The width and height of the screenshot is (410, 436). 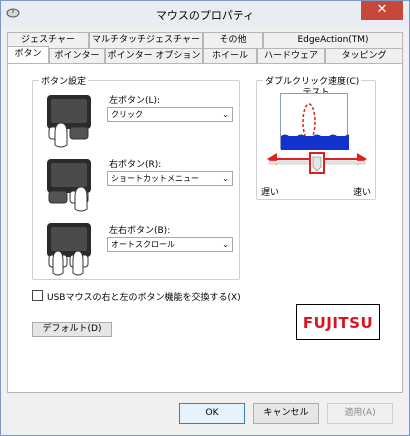 I want to click on tab-row-1: ジェスチャー マルチタッチジェスチャー その他 EdgeAction(TM), so click(x=205, y=40).